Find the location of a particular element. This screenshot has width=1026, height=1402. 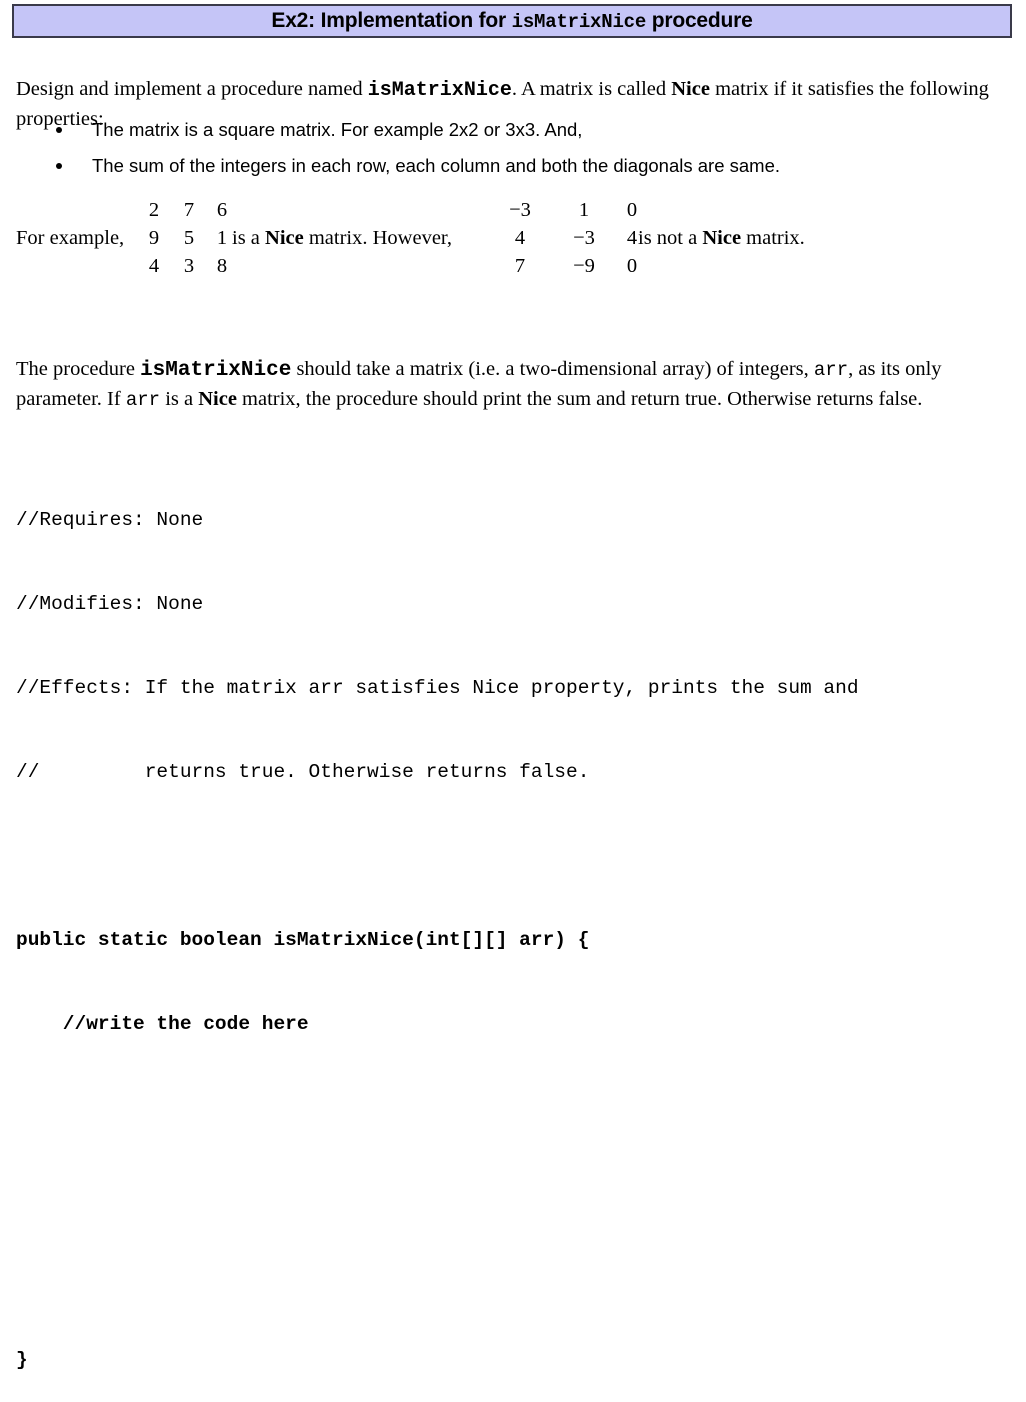

matrix2-cell-r1c0: 4 is located at coordinates (520, 238).